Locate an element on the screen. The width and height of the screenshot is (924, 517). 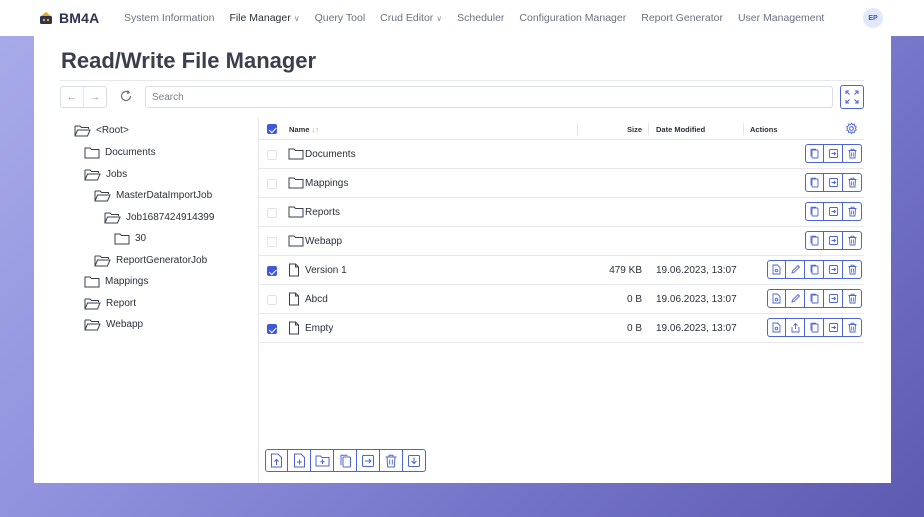
row-name: Webapp is located at coordinates (323, 241).